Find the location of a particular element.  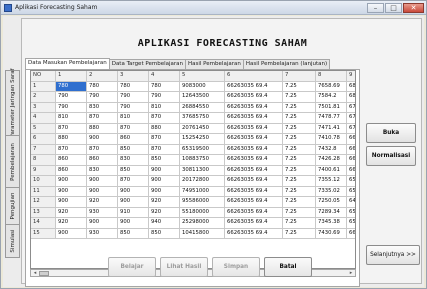

table-cell: 7250.05 is located at coordinates (331, 202).